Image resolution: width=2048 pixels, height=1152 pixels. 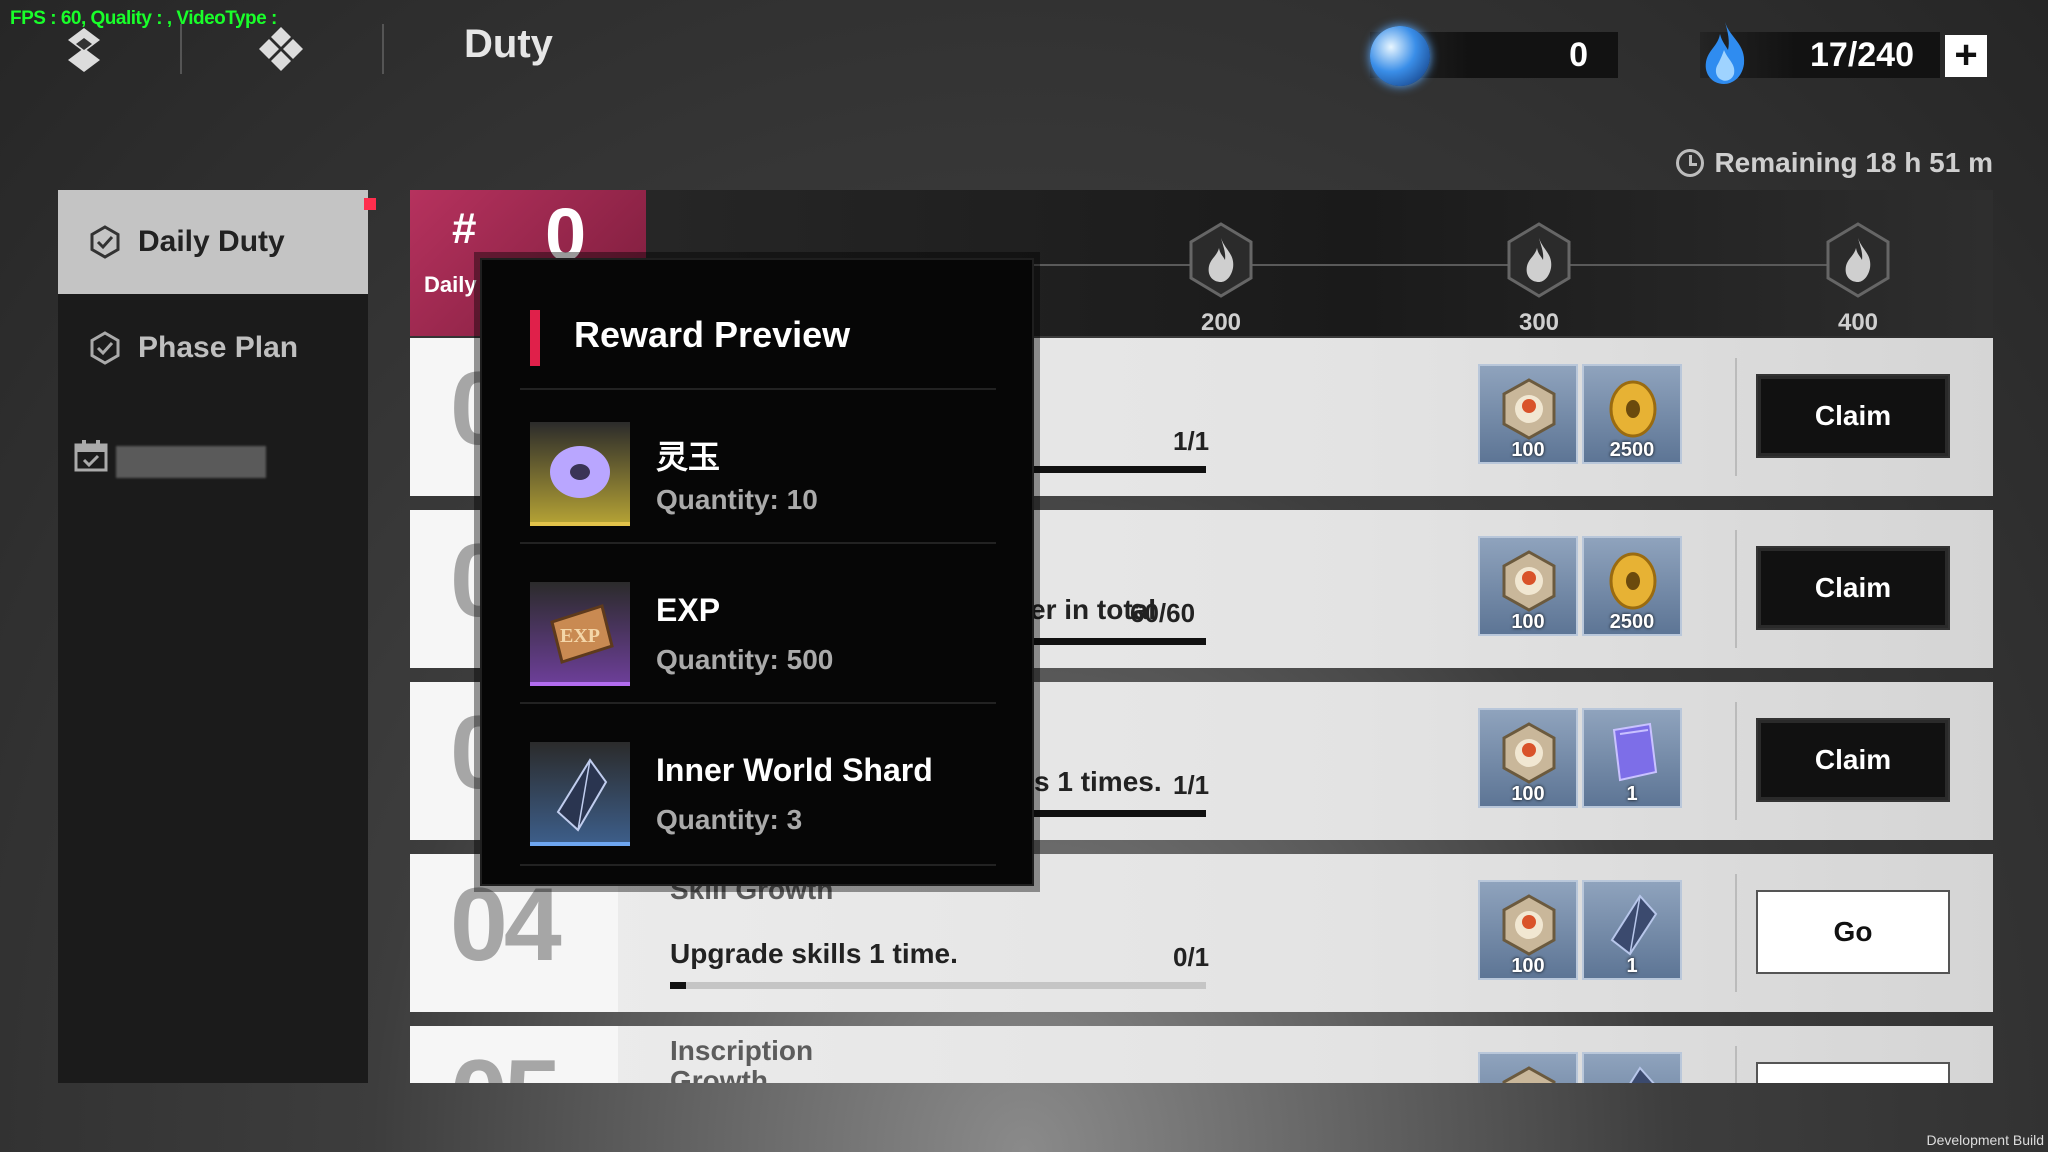 I want to click on svg-text: EXP, so click(x=580, y=636).